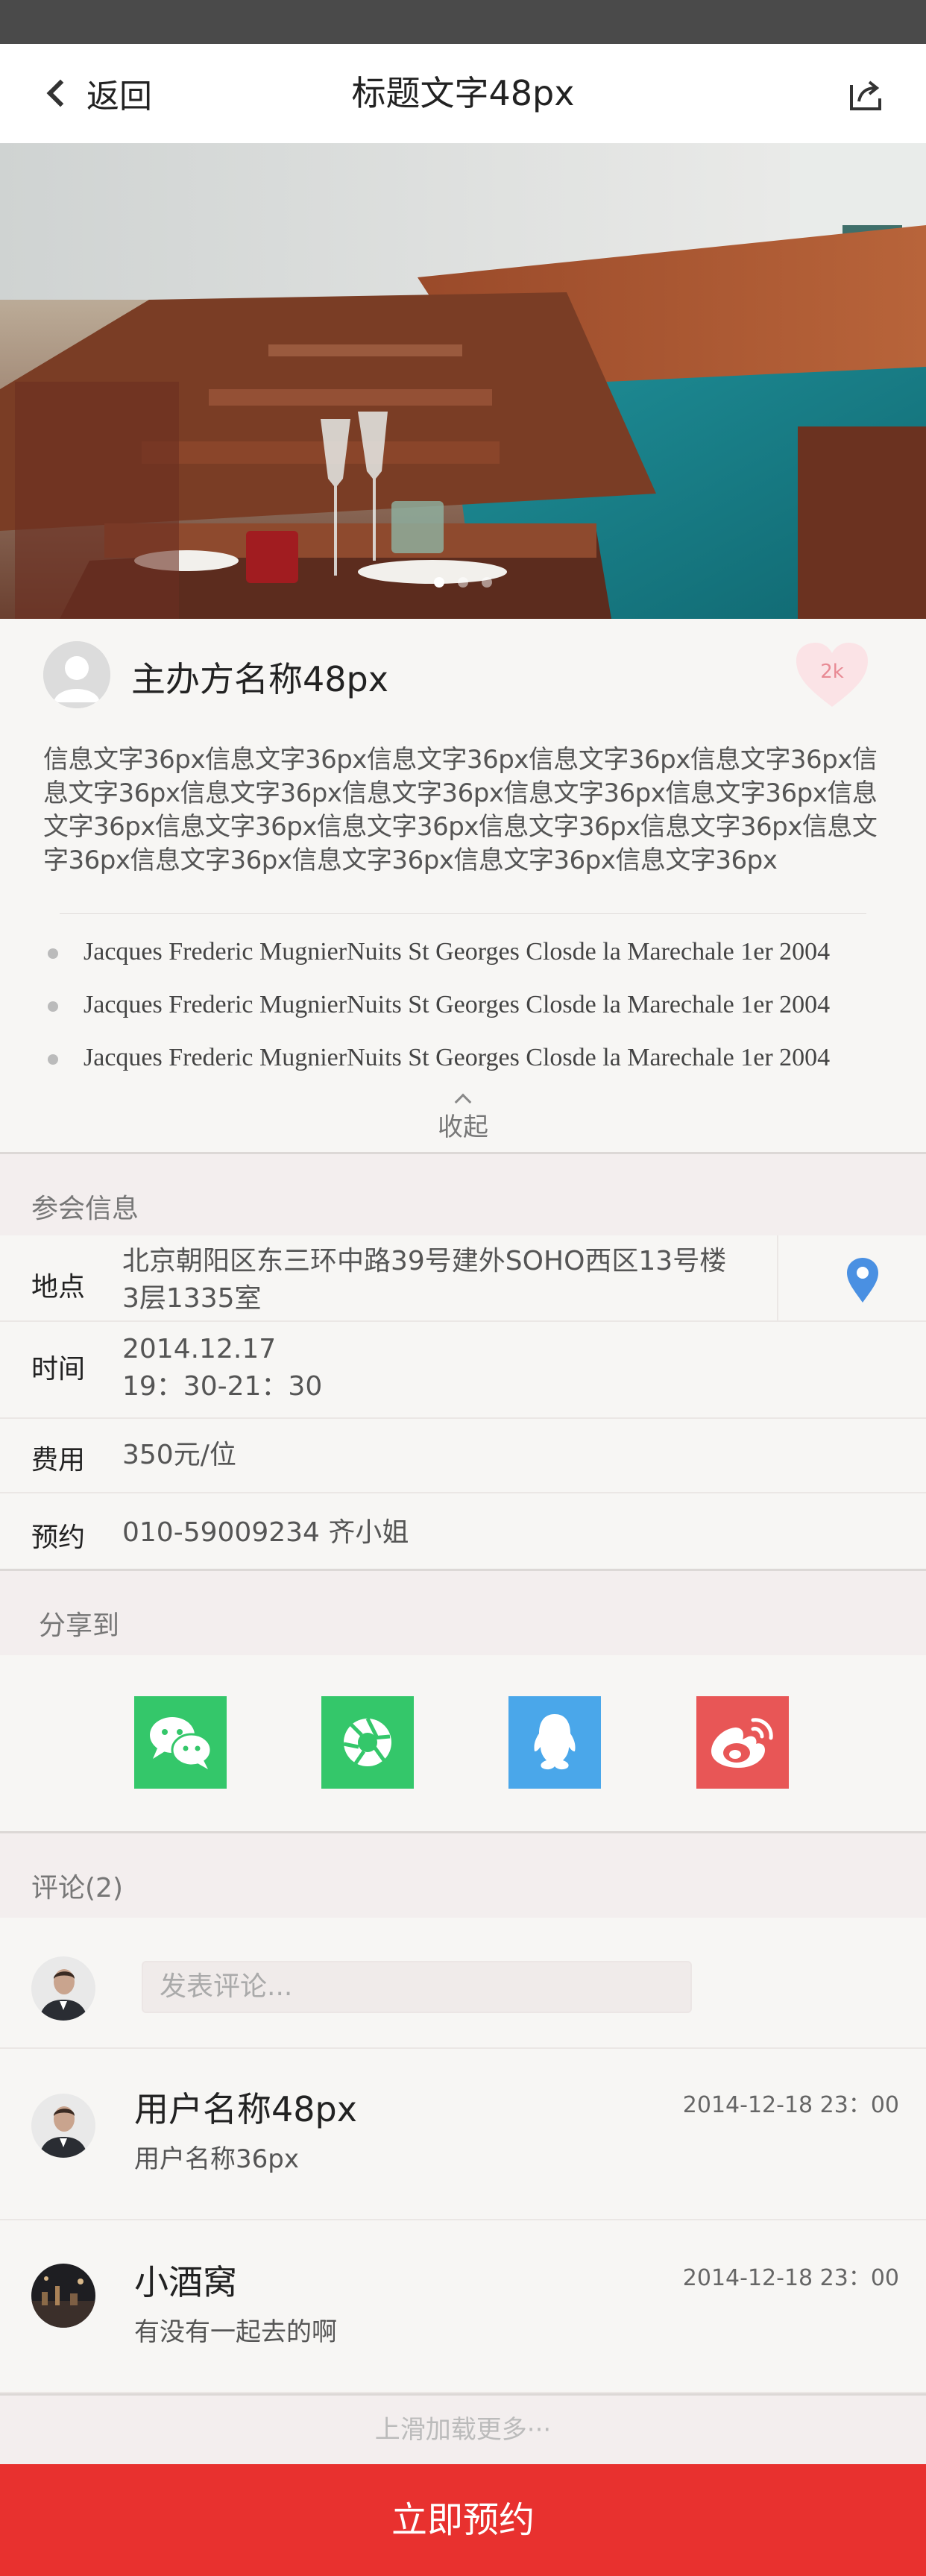 Image resolution: width=926 pixels, height=2576 pixels. What do you see at coordinates (179, 1455) in the screenshot?
I see `fee-value: 350元/位` at bounding box center [179, 1455].